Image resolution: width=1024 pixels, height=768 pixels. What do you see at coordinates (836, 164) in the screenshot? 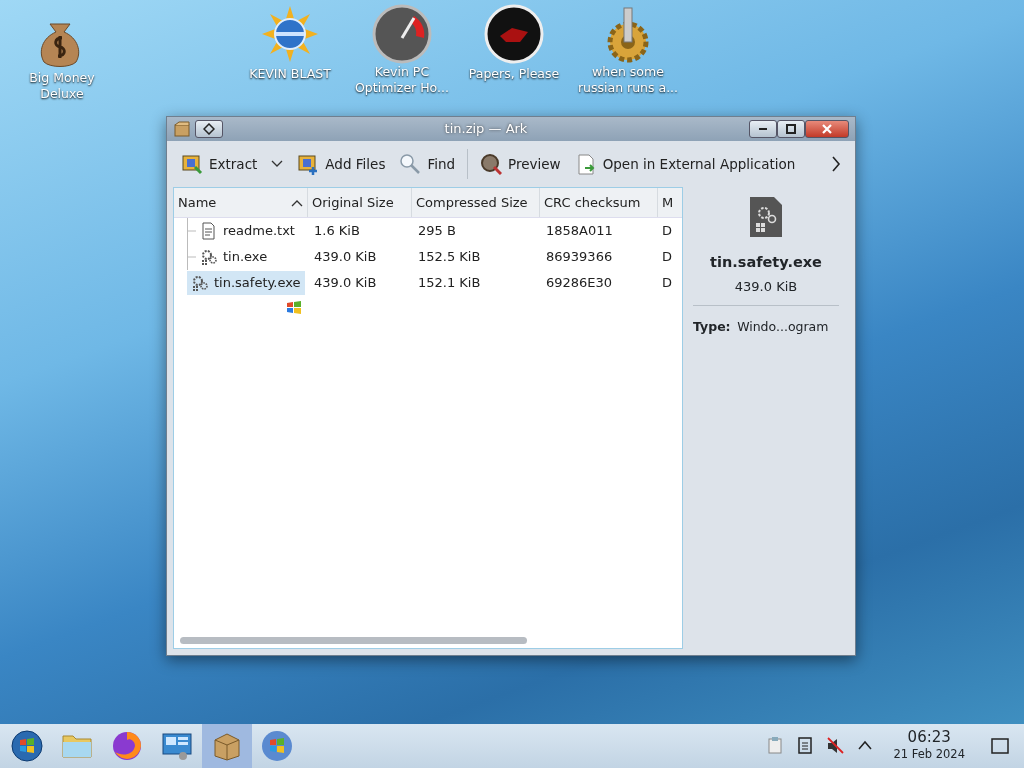
I see `chevron-right-icon` at bounding box center [836, 164].